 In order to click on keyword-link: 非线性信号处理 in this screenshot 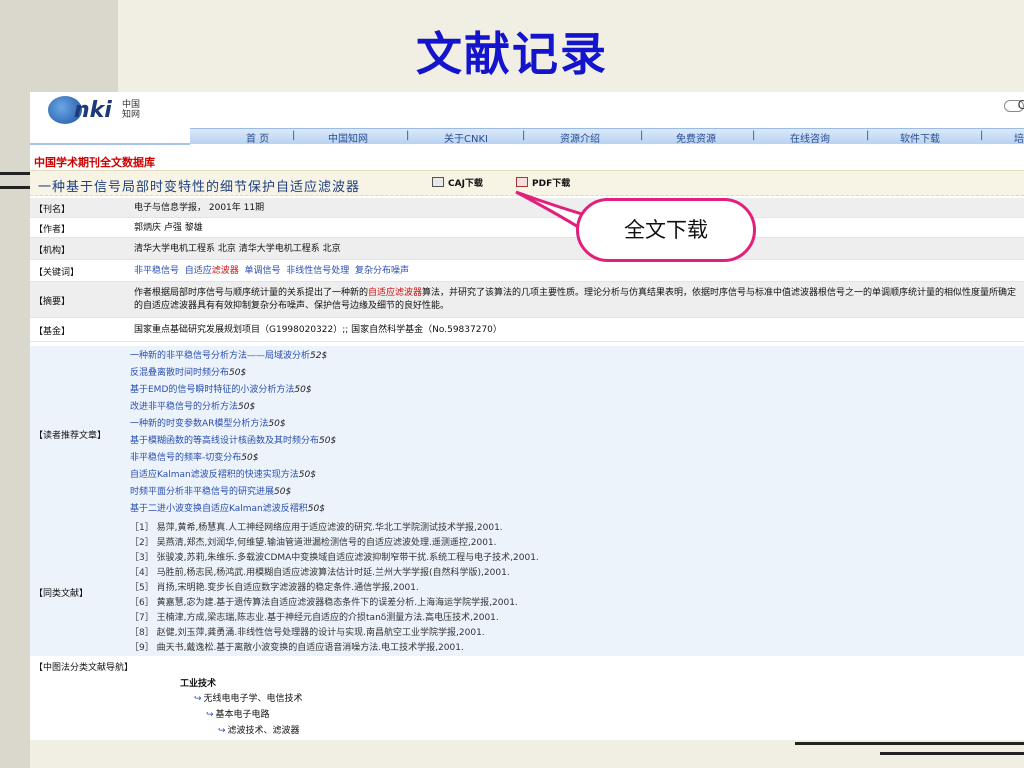, I will do `click(317, 271)`.